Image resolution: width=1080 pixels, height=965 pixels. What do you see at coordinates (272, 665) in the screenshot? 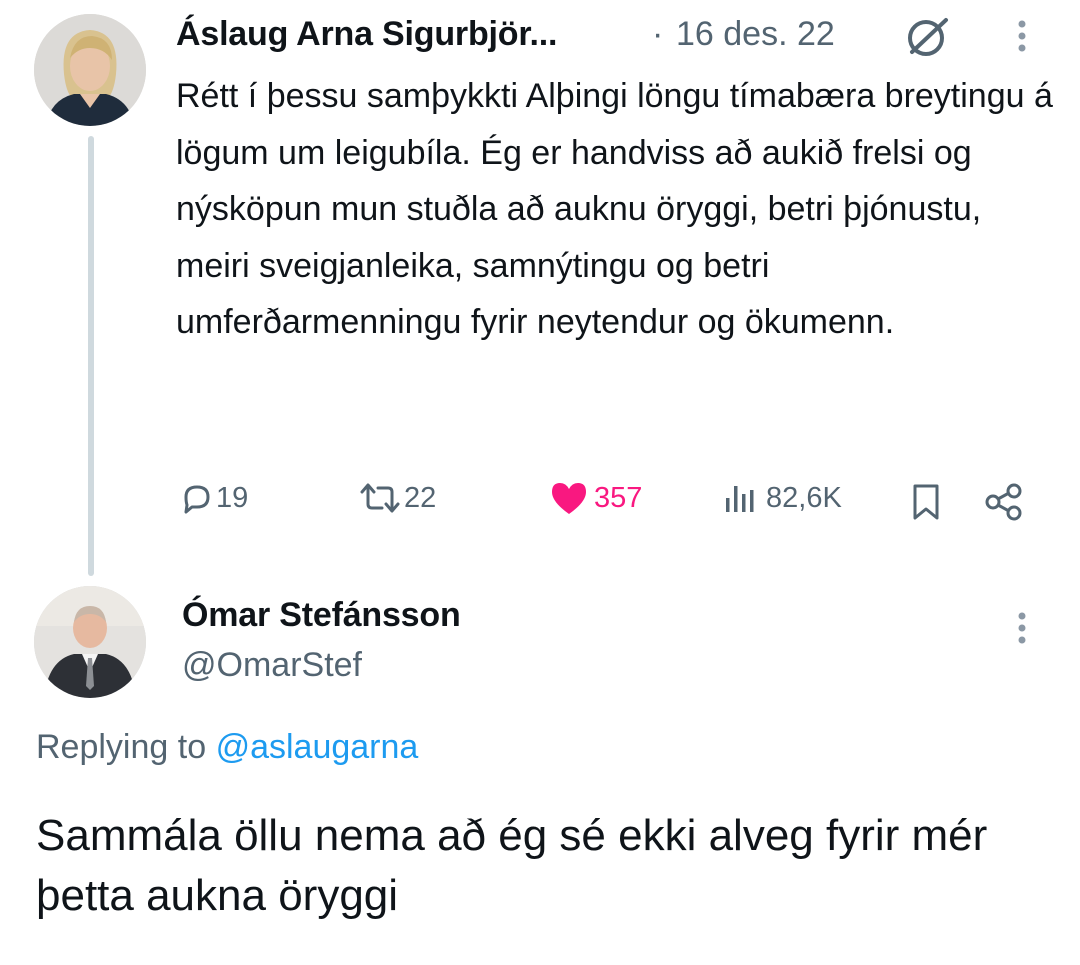
I see `reply-author-handle: @OmarStef` at bounding box center [272, 665].